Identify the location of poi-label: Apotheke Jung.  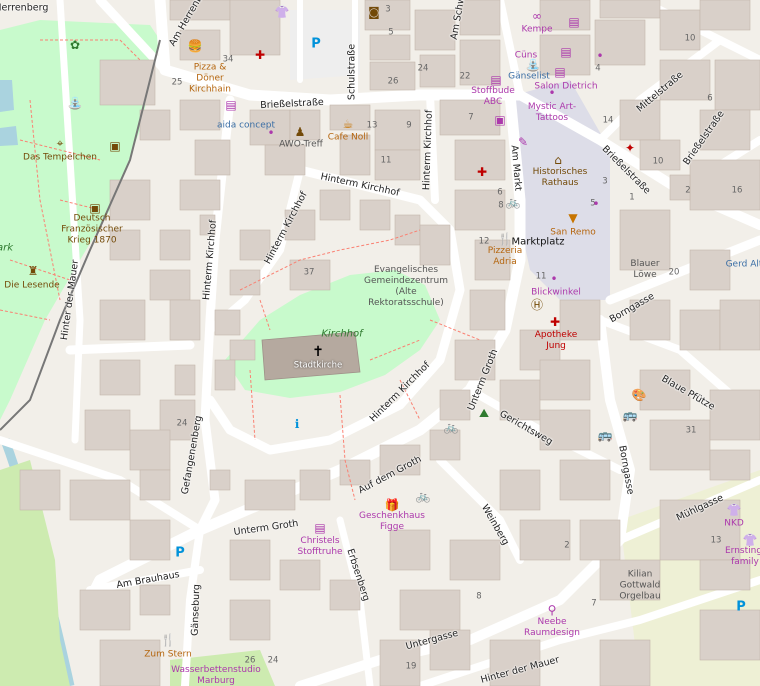
(556, 341).